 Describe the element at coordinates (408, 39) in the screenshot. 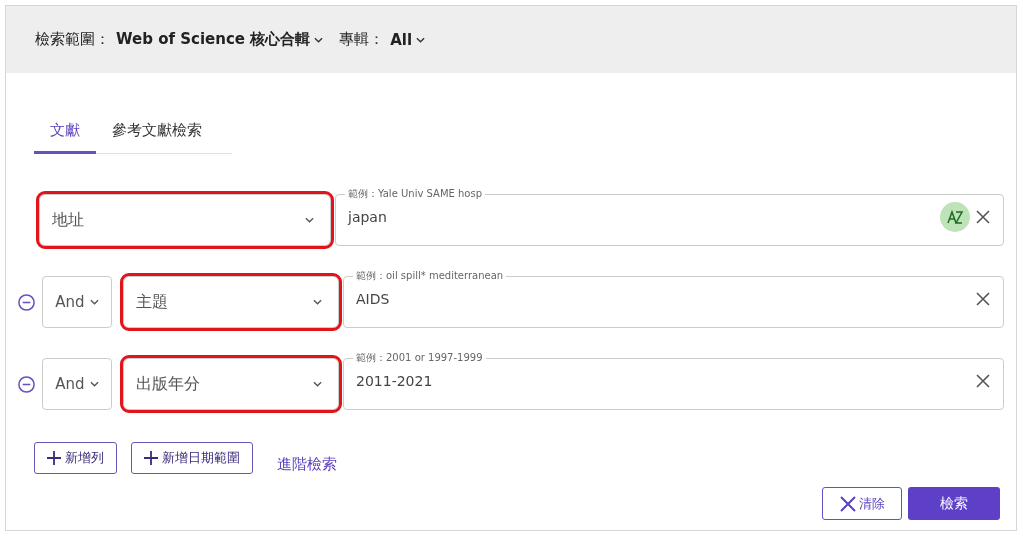

I see `edition-dropdown: All` at that location.